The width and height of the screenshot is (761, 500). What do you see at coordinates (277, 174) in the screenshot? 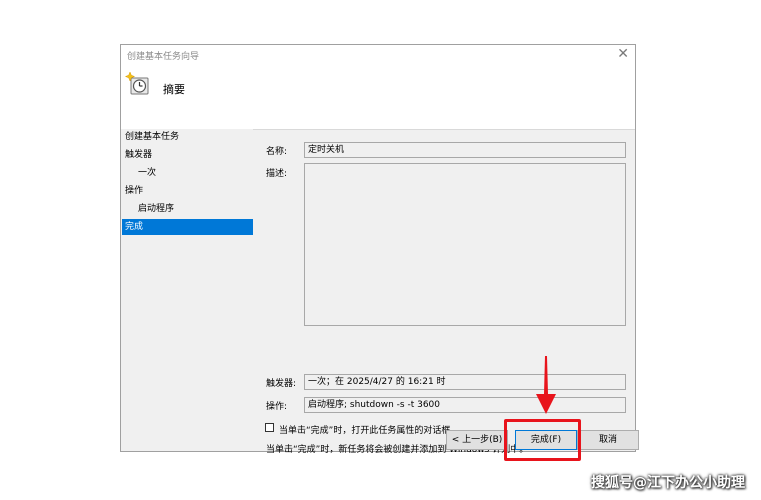
I see `description-label: 描述:` at bounding box center [277, 174].